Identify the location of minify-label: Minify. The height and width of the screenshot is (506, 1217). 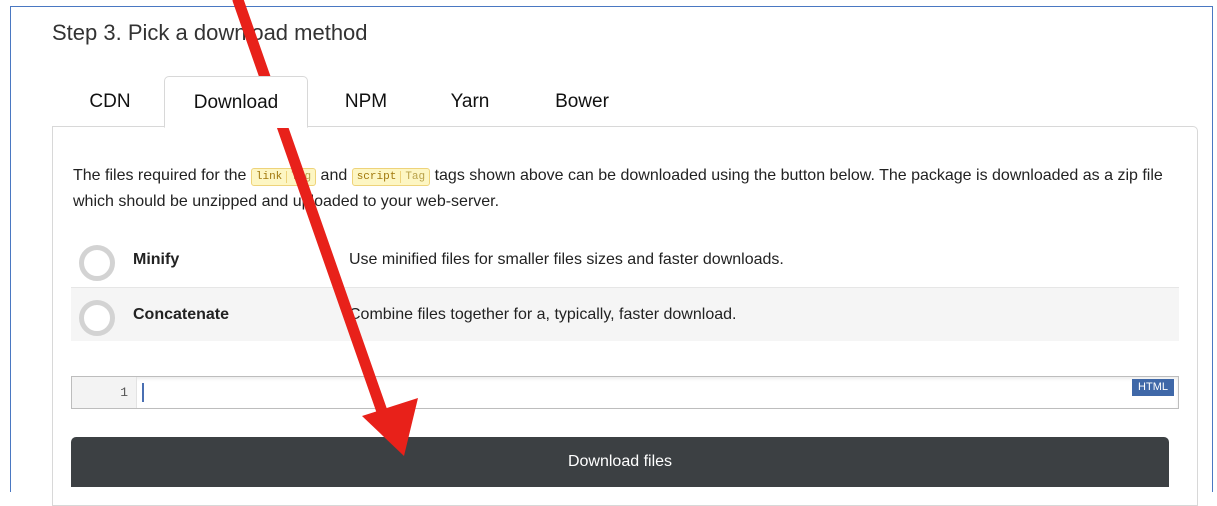
(156, 259).